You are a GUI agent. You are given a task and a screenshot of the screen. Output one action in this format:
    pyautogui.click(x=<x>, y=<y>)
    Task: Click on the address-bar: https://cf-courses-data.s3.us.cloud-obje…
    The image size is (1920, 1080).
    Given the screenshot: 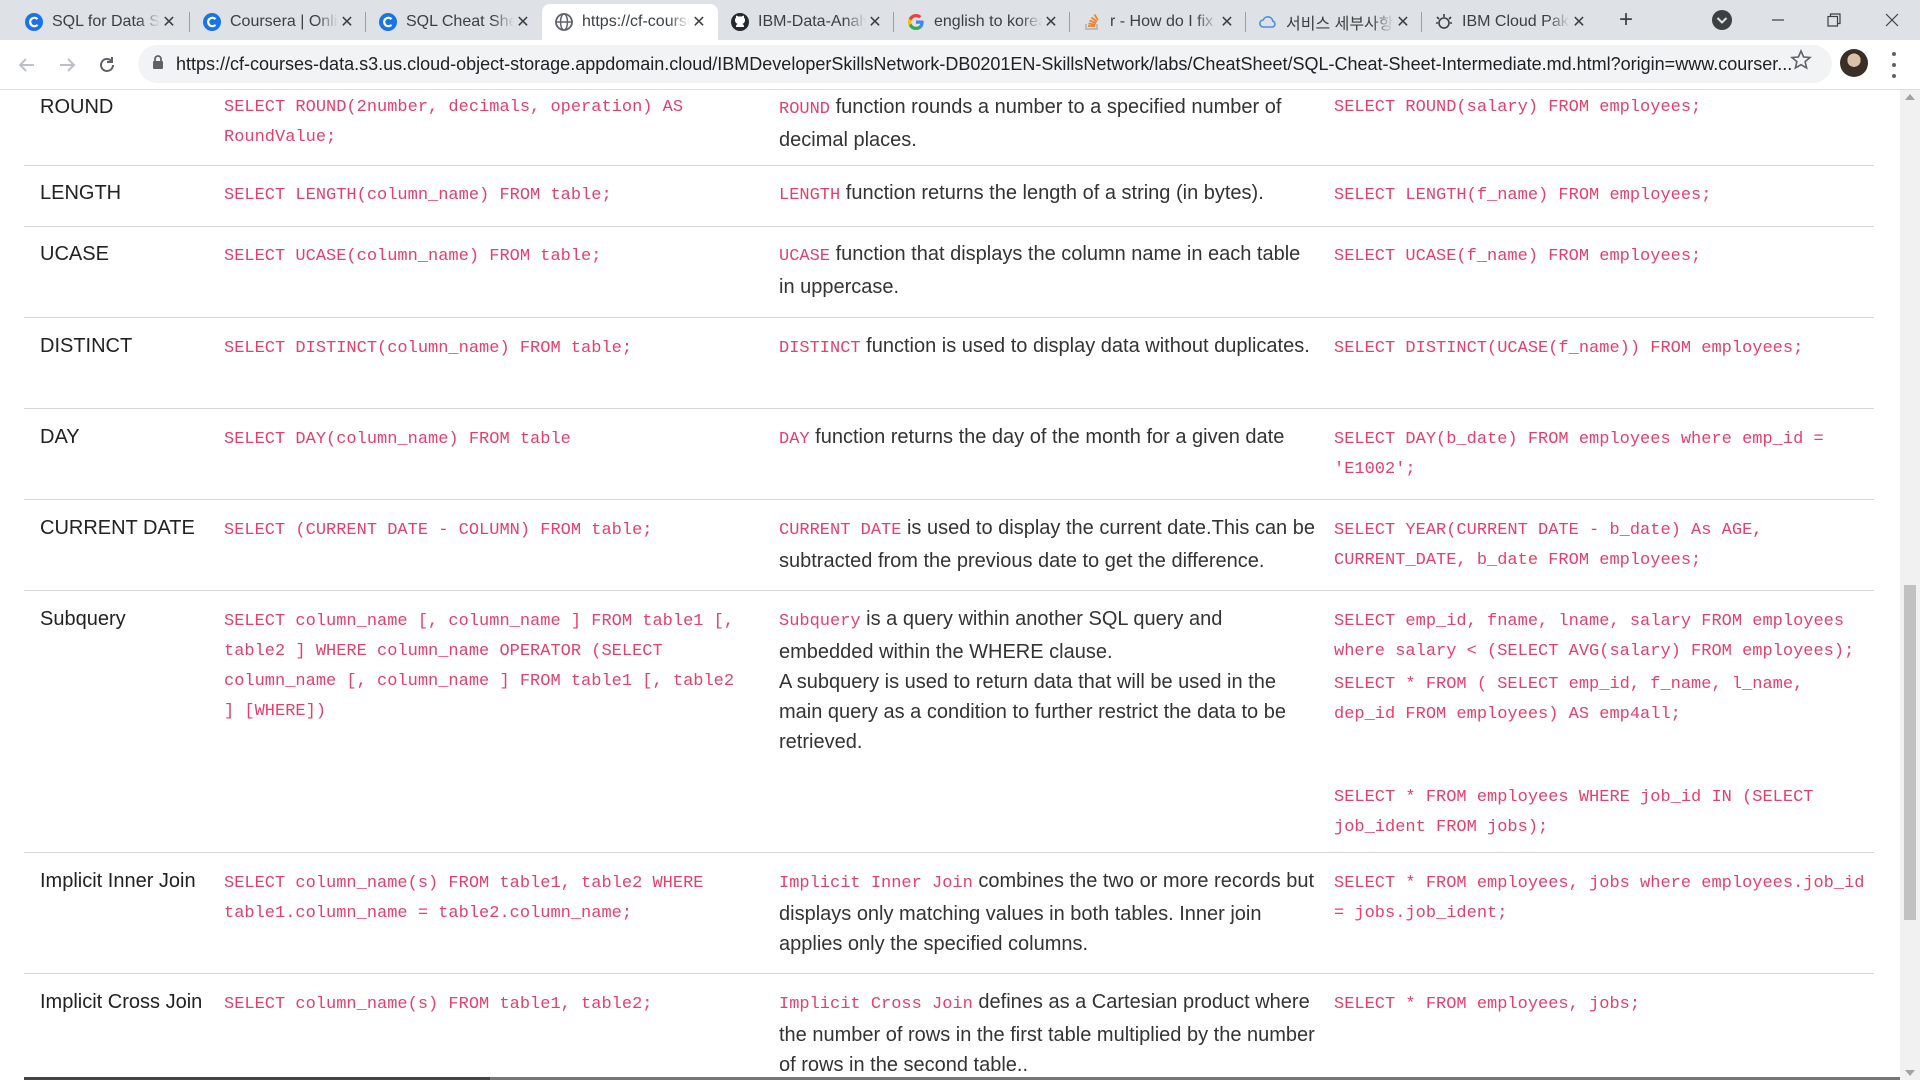 What is the action you would take?
    pyautogui.click(x=985, y=64)
    